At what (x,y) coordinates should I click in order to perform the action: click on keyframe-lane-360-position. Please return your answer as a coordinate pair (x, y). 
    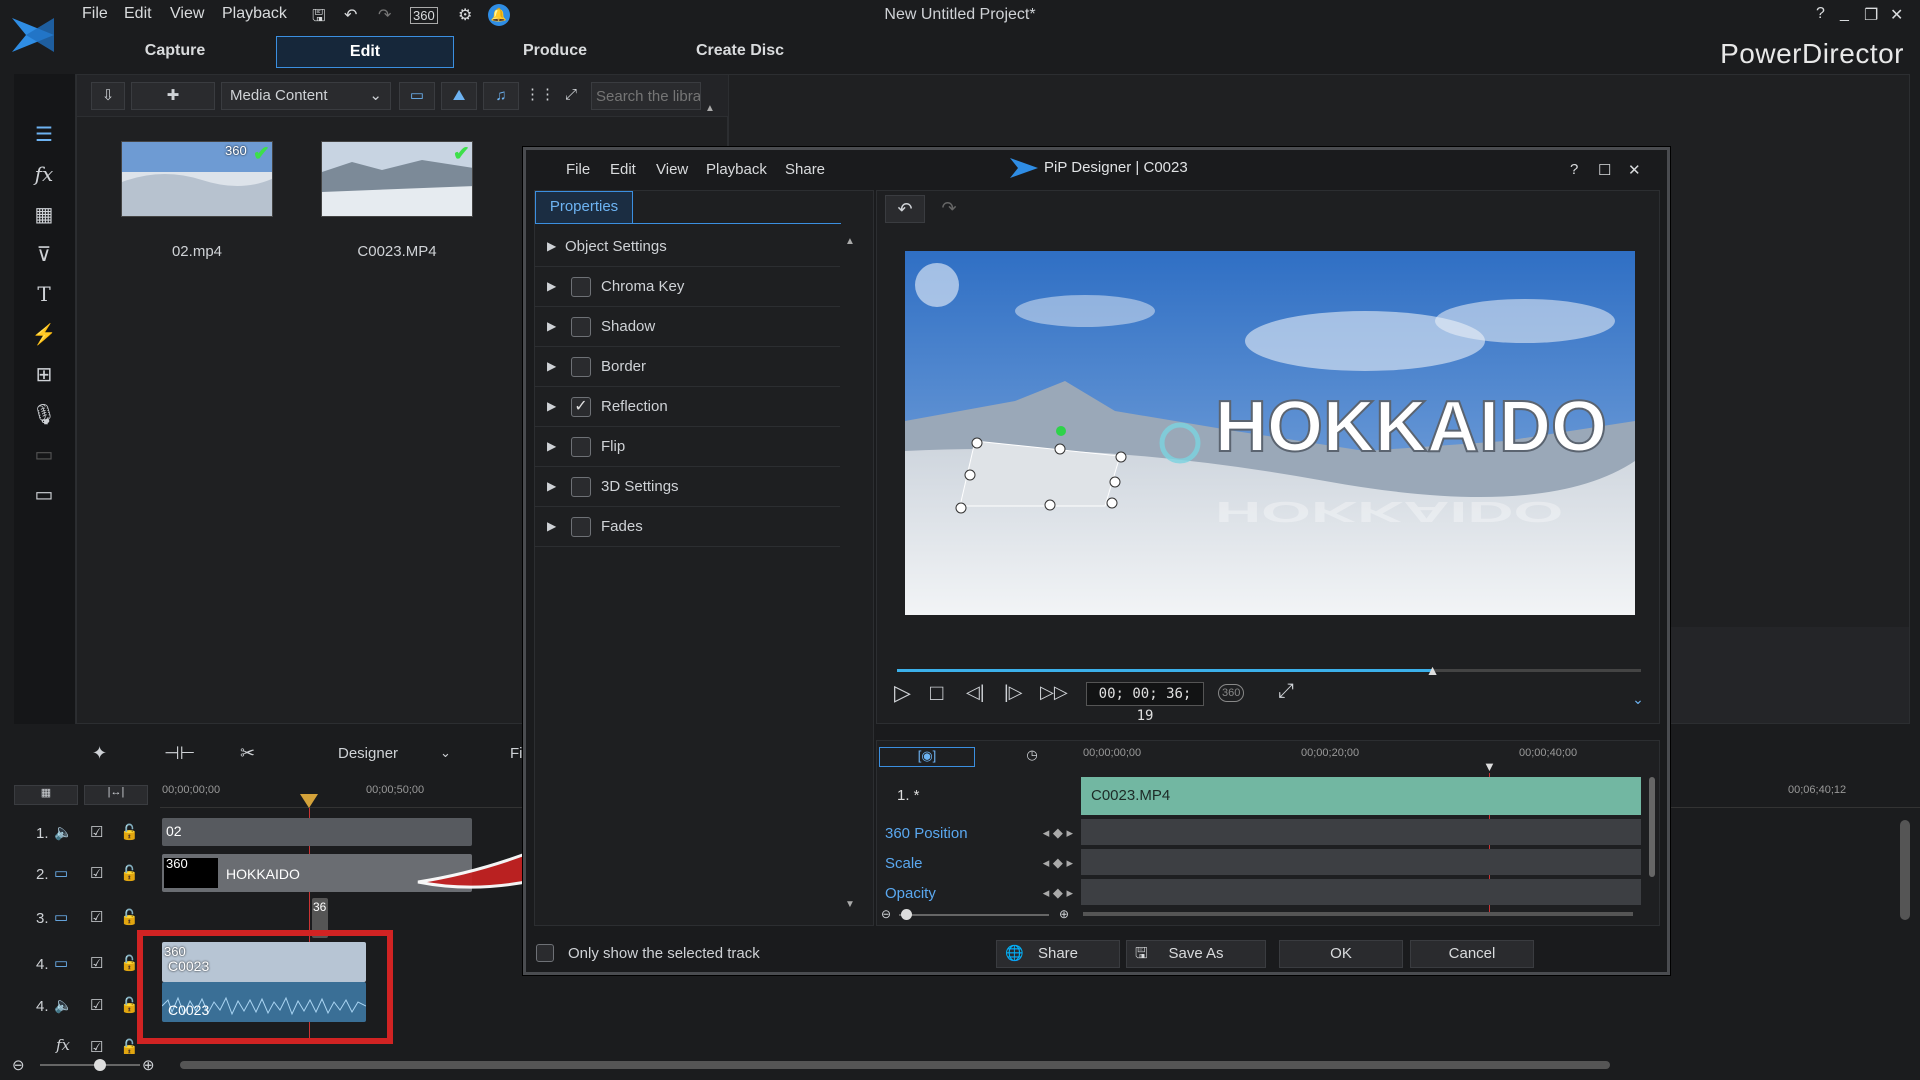
    Looking at the image, I should click on (1361, 832).